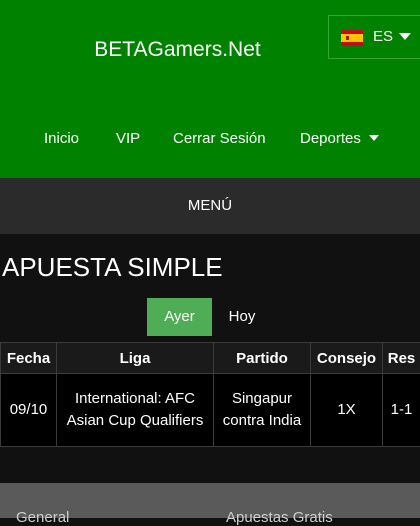 Image resolution: width=420 pixels, height=526 pixels. What do you see at coordinates (29, 410) in the screenshot?
I see `cell-fecha: 09/10` at bounding box center [29, 410].